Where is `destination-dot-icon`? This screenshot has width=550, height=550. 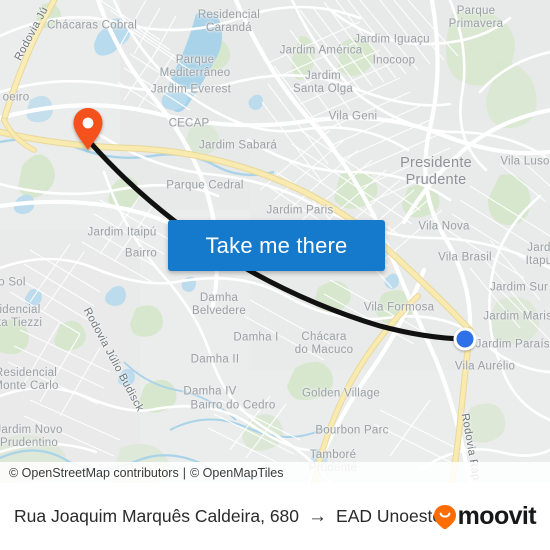 destination-dot-icon is located at coordinates (465, 339).